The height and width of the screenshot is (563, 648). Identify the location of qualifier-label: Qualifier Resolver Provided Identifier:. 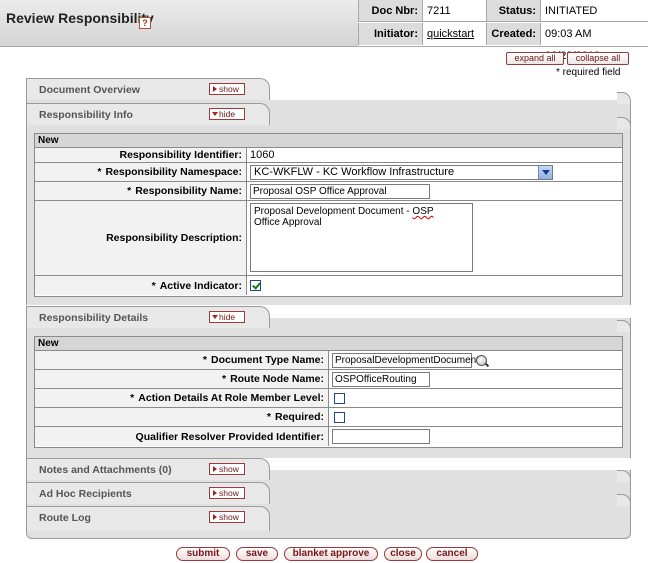
(182, 436).